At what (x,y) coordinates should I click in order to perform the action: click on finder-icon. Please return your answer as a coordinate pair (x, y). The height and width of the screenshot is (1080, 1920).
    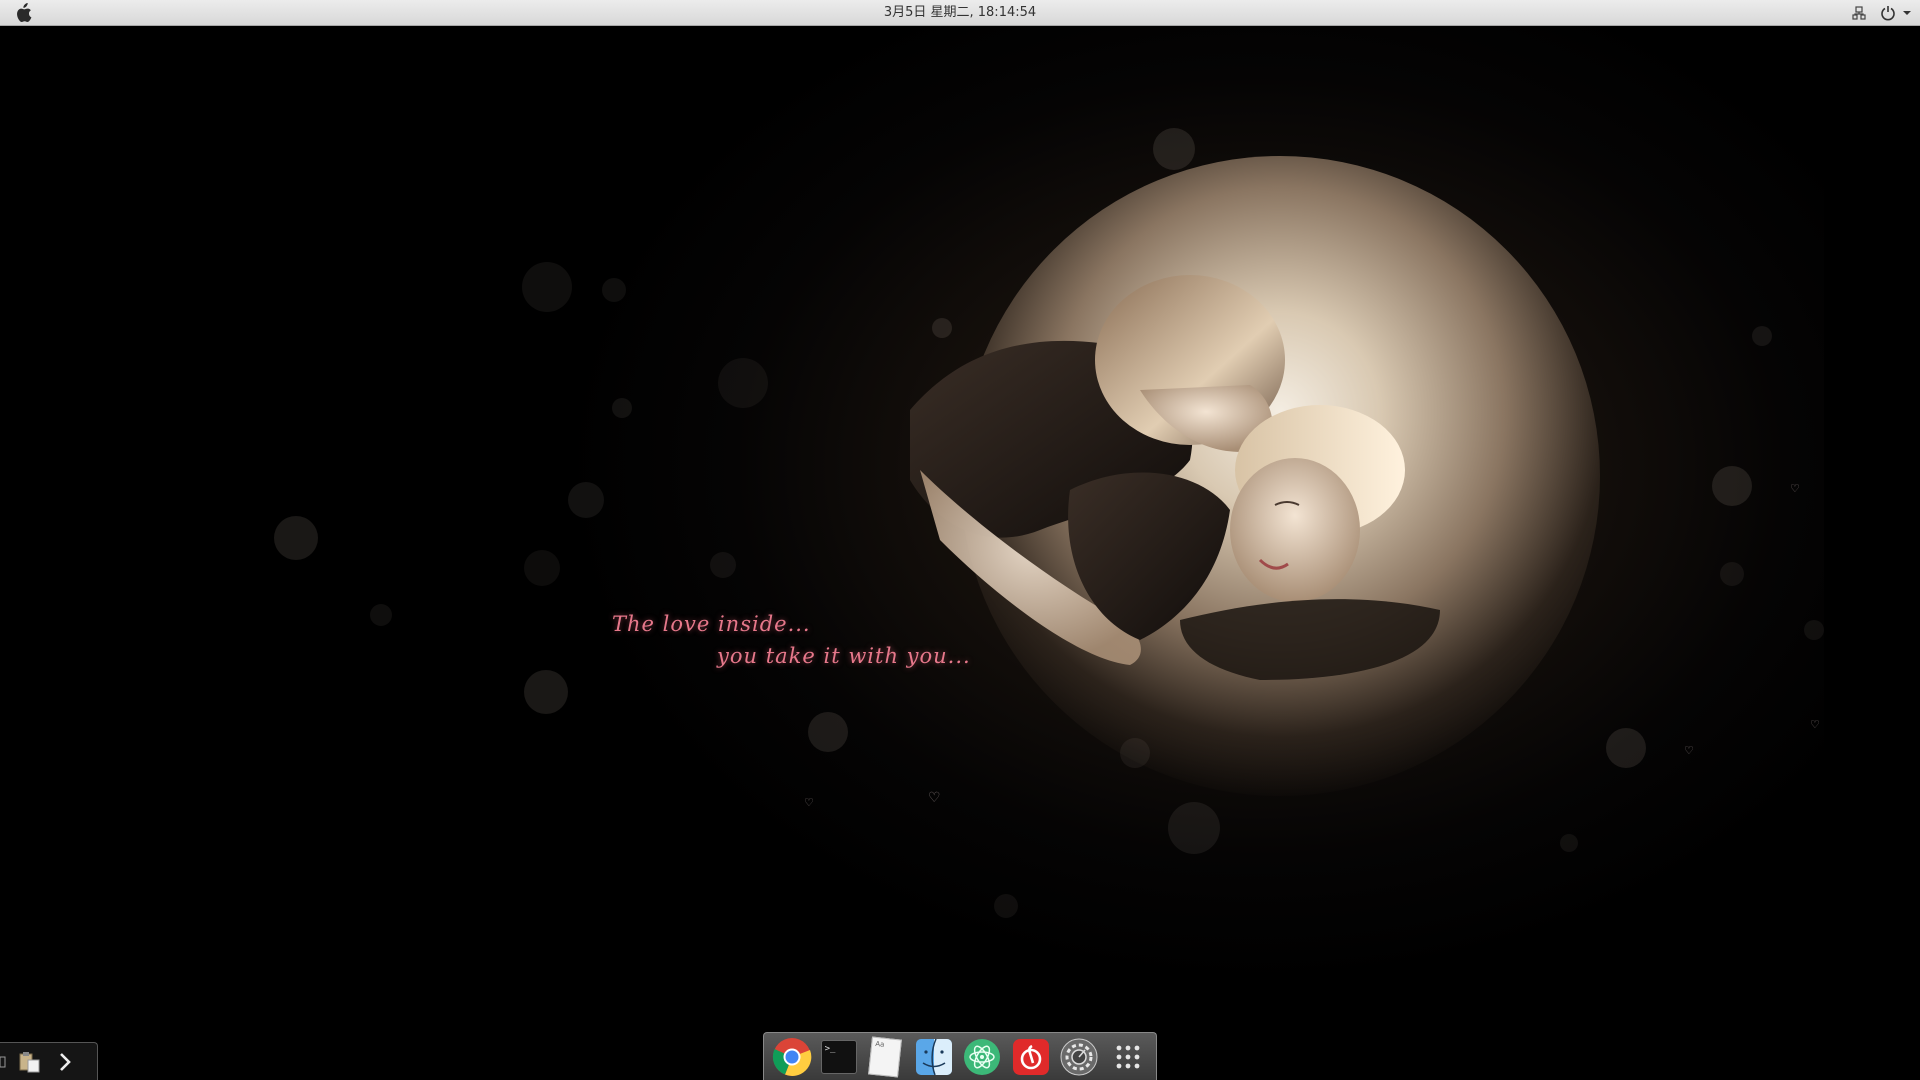
    Looking at the image, I should click on (934, 1057).